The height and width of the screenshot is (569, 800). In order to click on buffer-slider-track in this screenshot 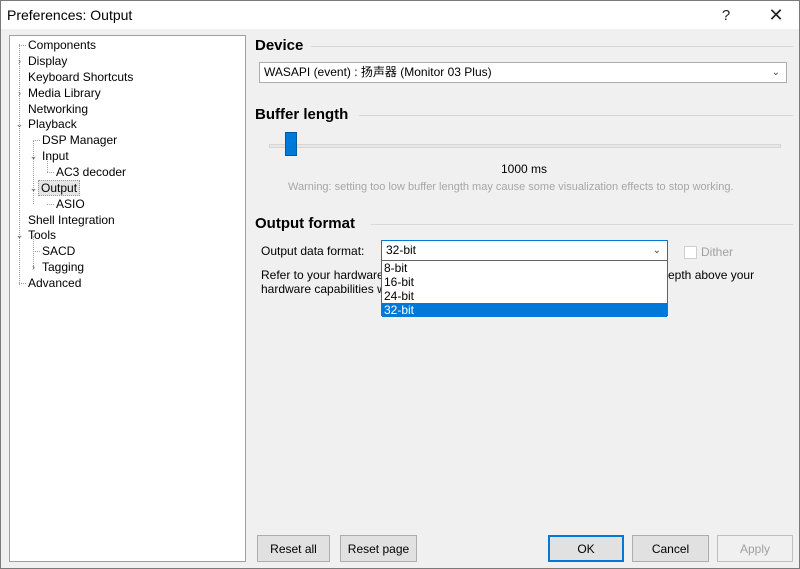, I will do `click(525, 146)`.